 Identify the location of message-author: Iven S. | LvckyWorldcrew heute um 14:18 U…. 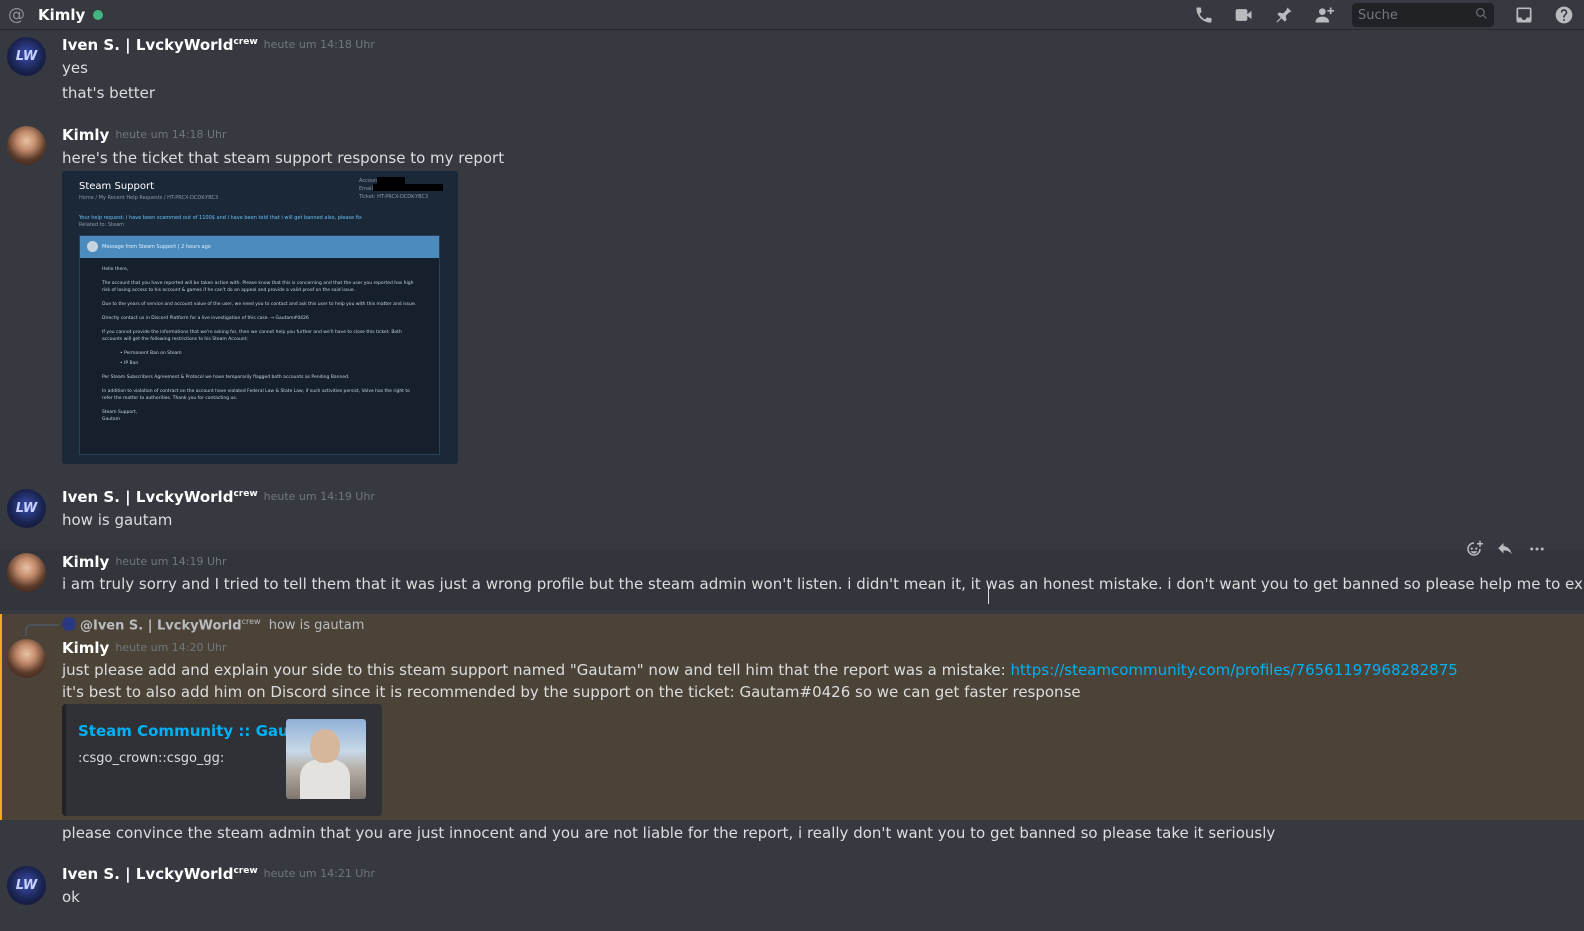
(218, 45).